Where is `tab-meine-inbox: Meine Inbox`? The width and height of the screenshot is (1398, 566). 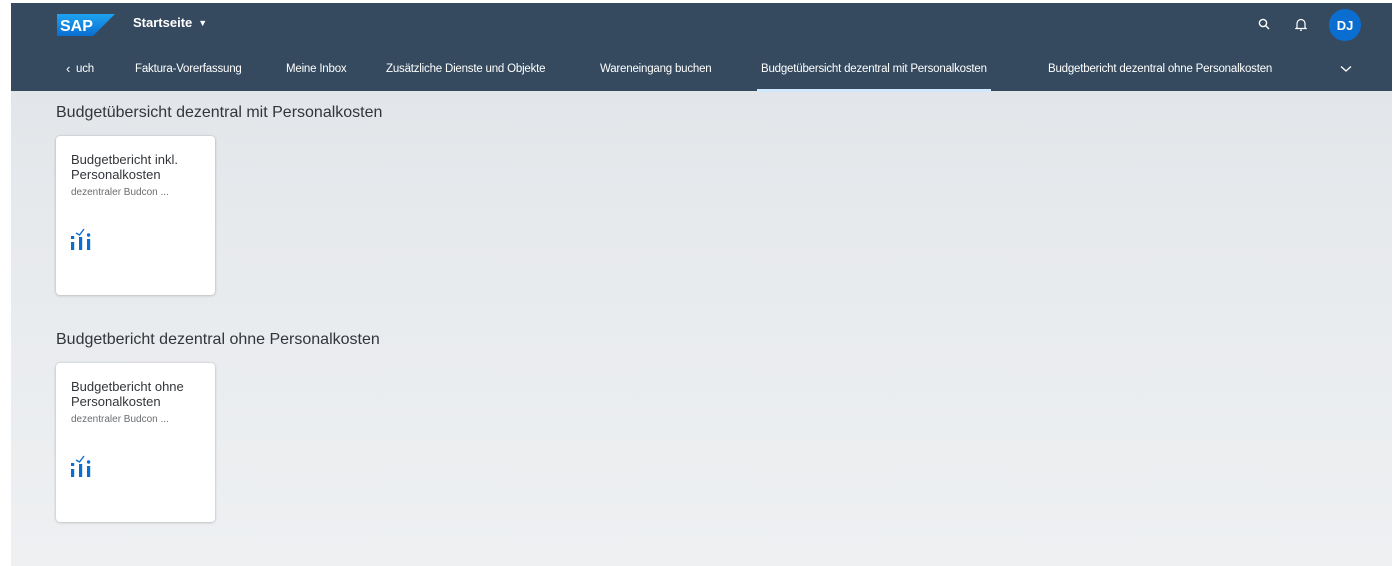 tab-meine-inbox: Meine Inbox is located at coordinates (316, 69).